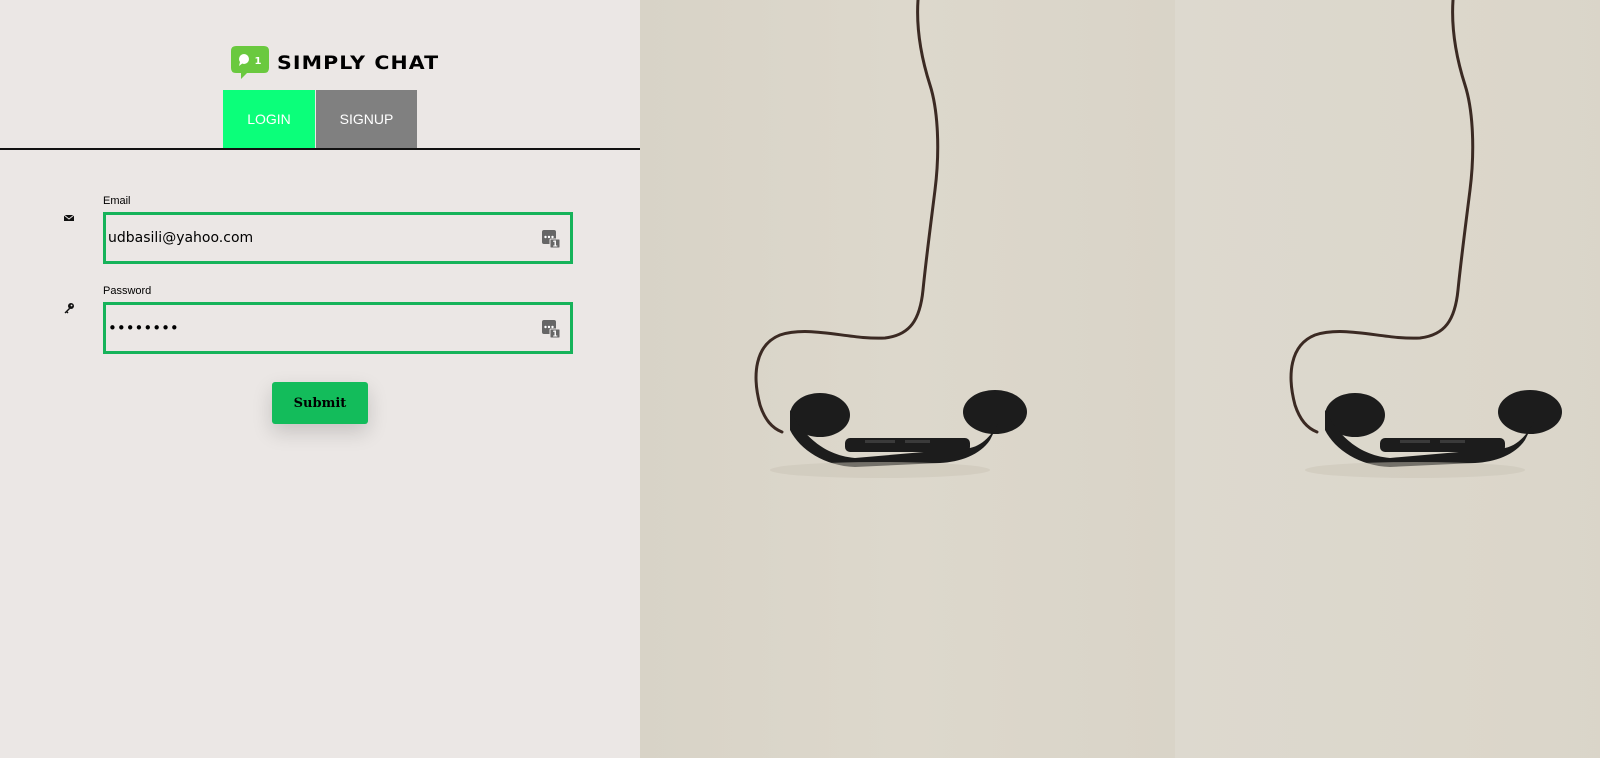  Describe the element at coordinates (320, 403) in the screenshot. I see `submit-button: Submit` at that location.